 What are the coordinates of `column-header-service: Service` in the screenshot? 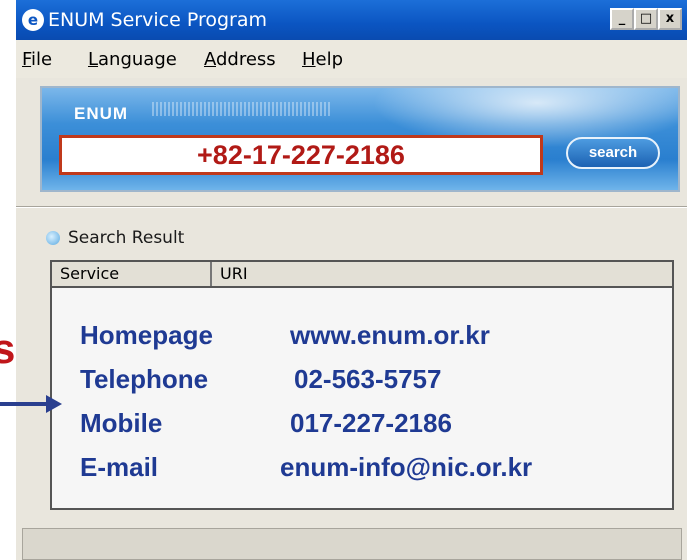 It's located at (132, 274).